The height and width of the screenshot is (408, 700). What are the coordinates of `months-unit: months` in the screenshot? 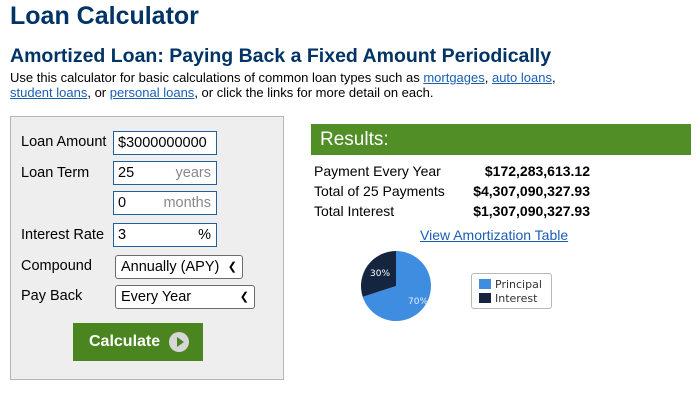 It's located at (187, 203).